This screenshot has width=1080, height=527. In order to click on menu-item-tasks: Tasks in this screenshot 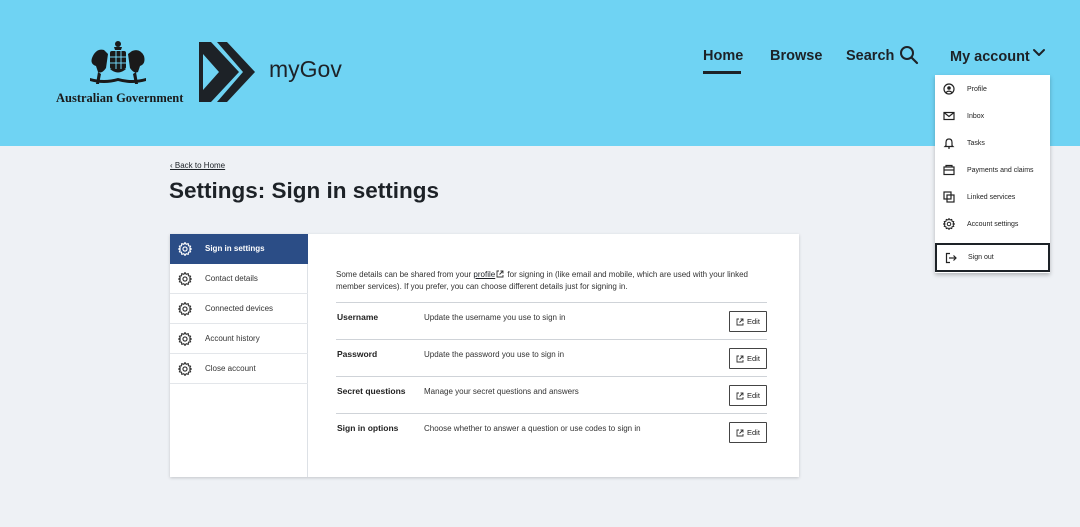, I will do `click(992, 143)`.